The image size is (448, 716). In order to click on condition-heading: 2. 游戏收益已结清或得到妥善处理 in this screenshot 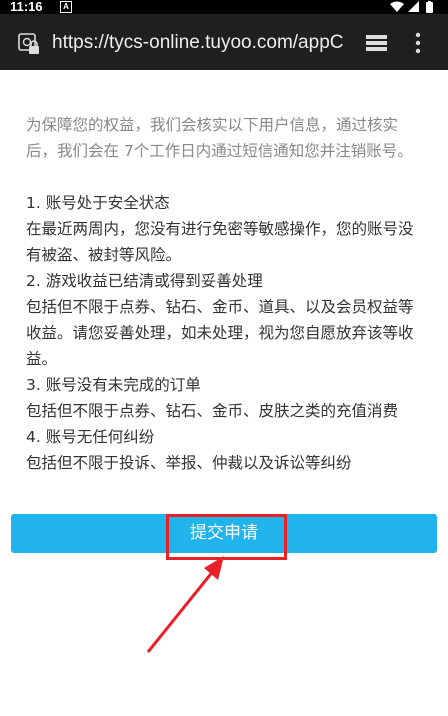, I will do `click(144, 281)`.